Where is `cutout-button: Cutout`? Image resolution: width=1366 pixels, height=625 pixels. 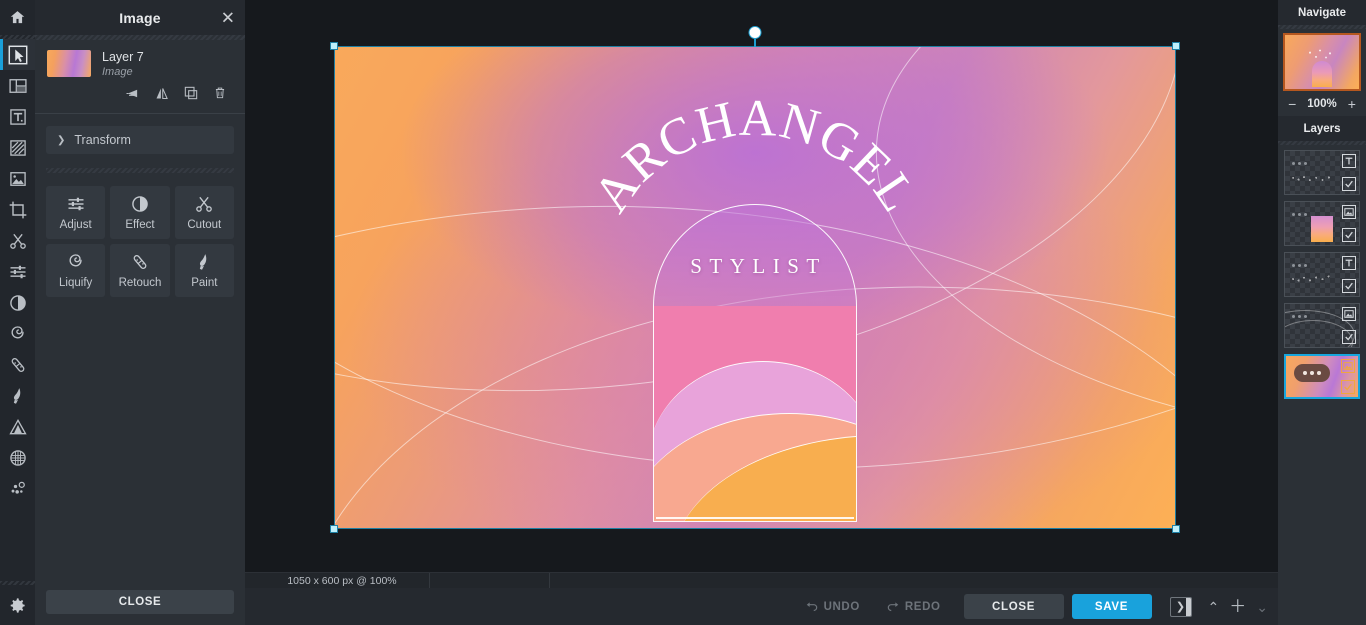 cutout-button: Cutout is located at coordinates (204, 212).